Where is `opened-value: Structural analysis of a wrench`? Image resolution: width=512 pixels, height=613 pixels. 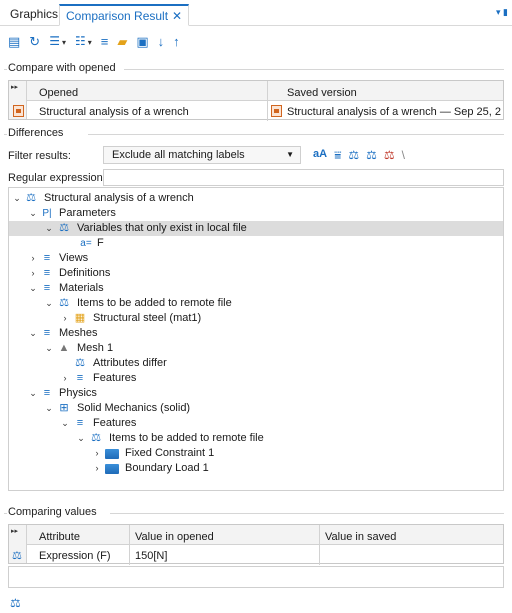
opened-value: Structural analysis of a wrench is located at coordinates (151, 112).